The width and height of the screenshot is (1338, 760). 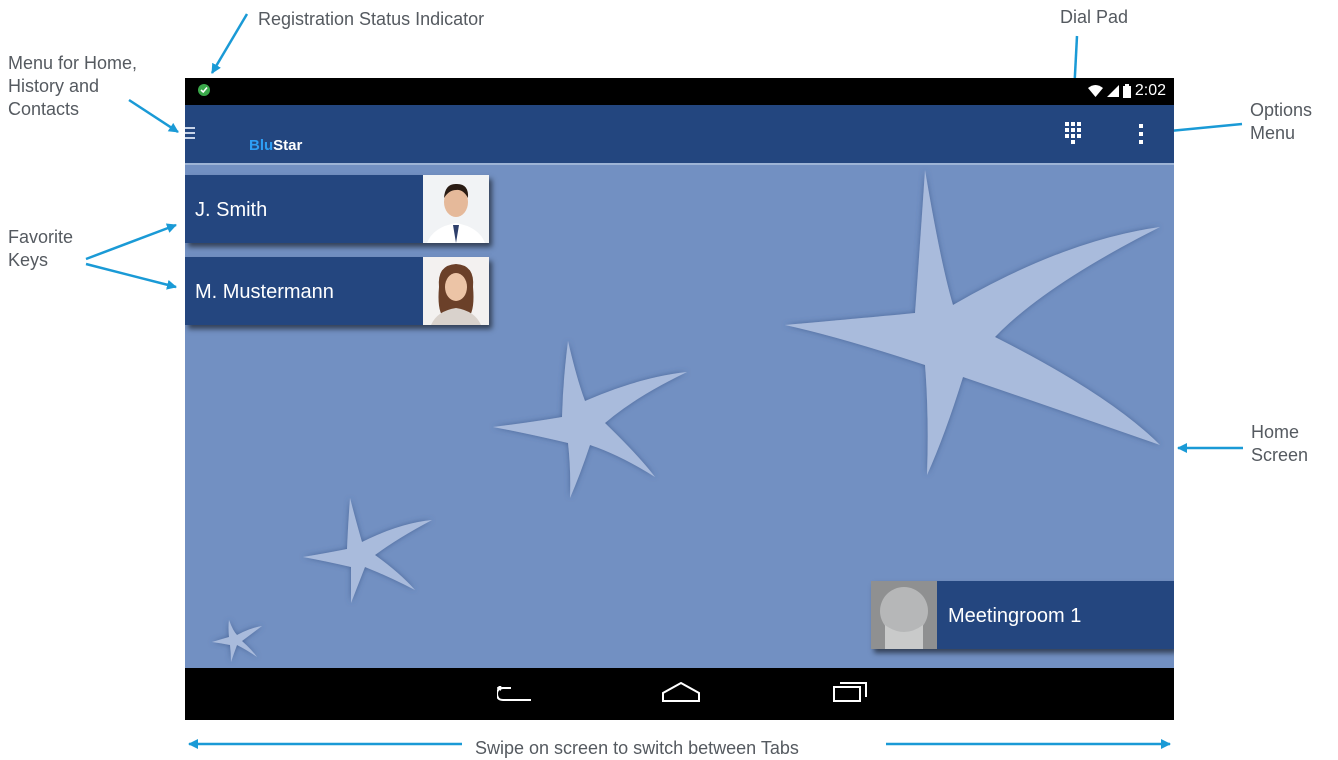 I want to click on app-logo: BluStar, so click(x=275, y=145).